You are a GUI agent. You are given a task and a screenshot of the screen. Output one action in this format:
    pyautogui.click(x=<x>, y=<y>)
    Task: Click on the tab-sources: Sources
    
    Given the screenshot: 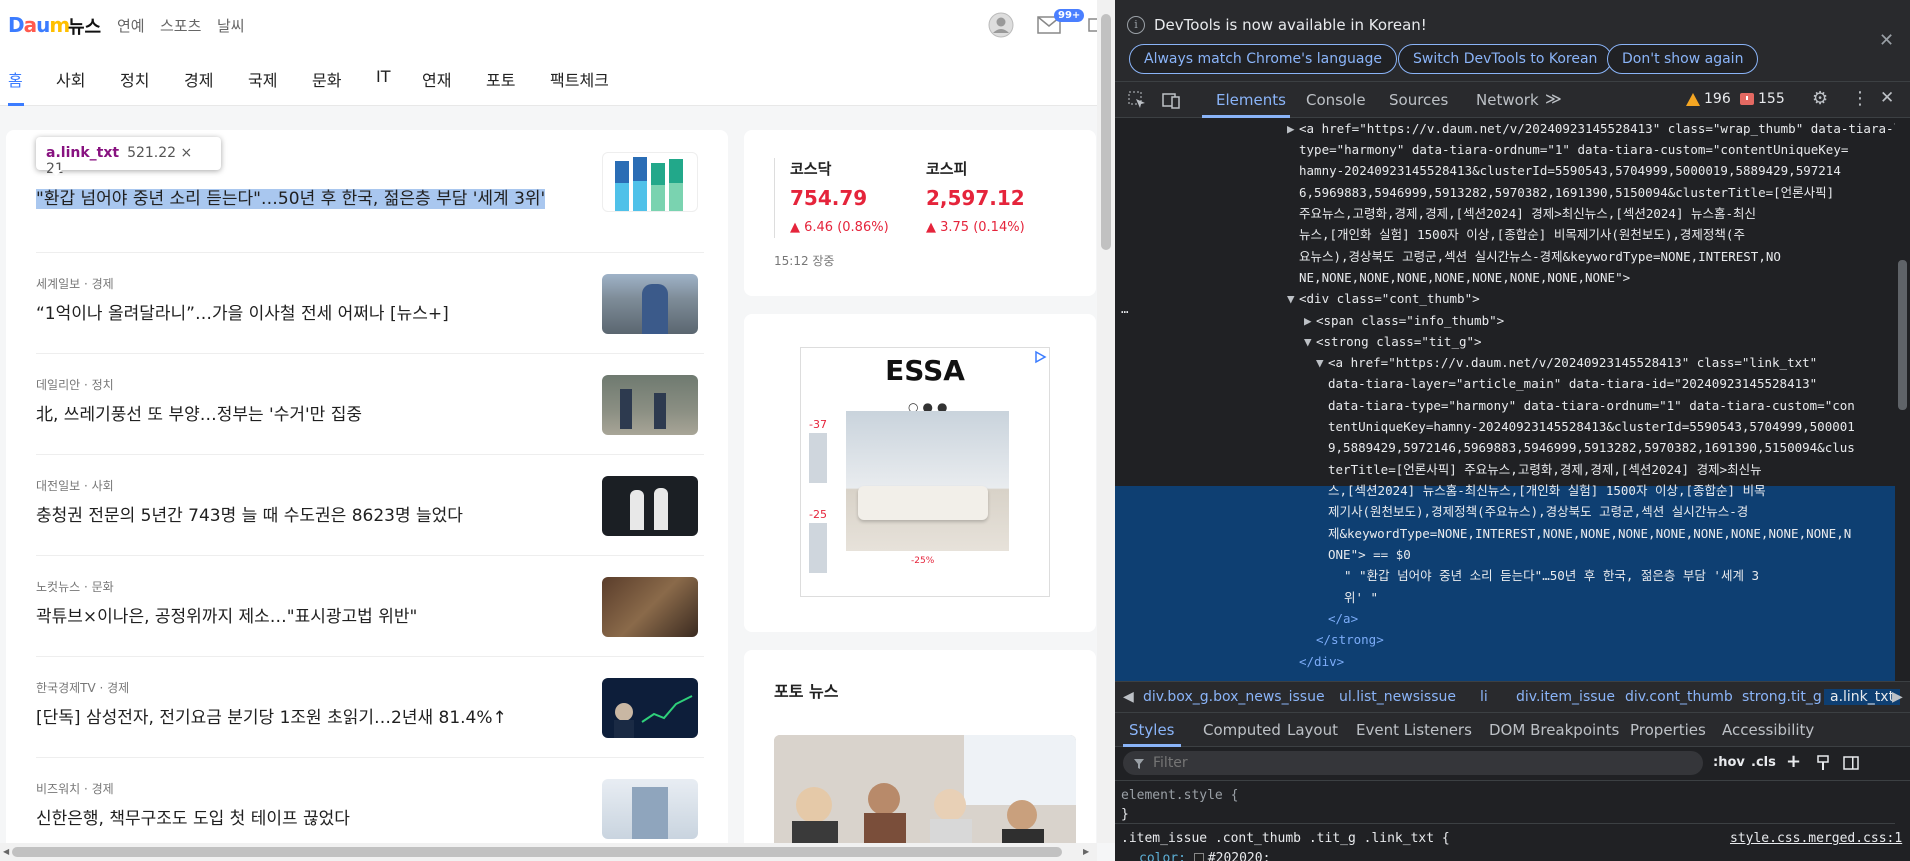 What is the action you would take?
    pyautogui.click(x=1418, y=100)
    